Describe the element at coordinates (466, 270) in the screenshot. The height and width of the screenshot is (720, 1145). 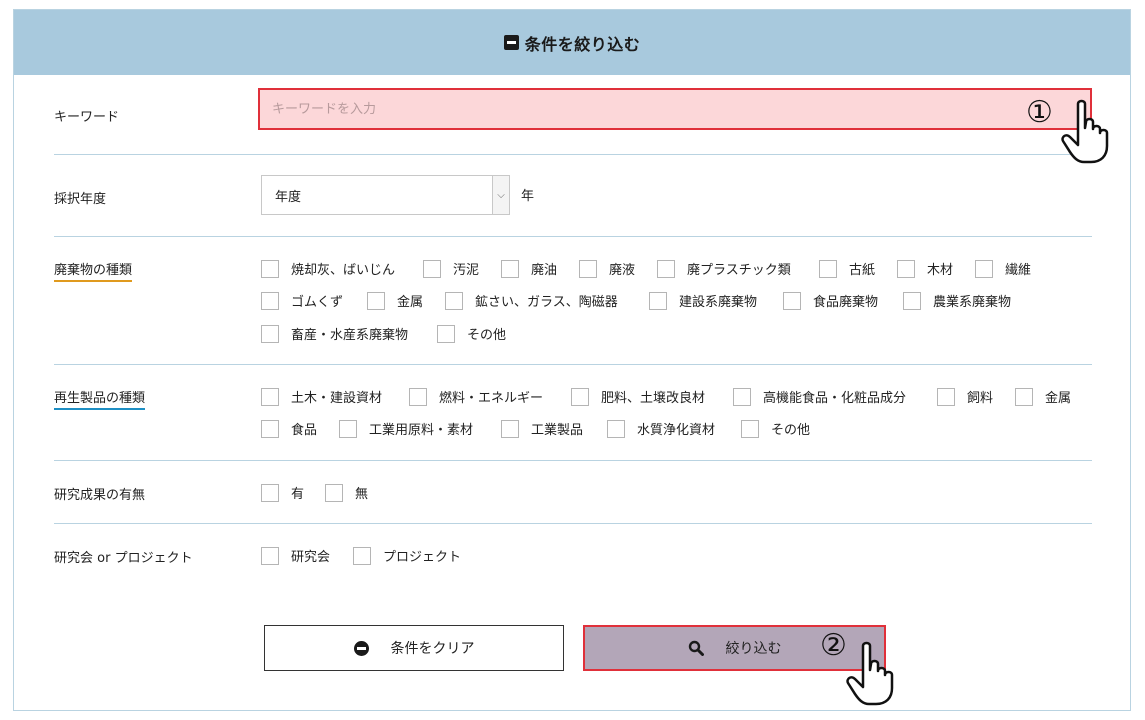
I see `option-label: 汚泥` at that location.